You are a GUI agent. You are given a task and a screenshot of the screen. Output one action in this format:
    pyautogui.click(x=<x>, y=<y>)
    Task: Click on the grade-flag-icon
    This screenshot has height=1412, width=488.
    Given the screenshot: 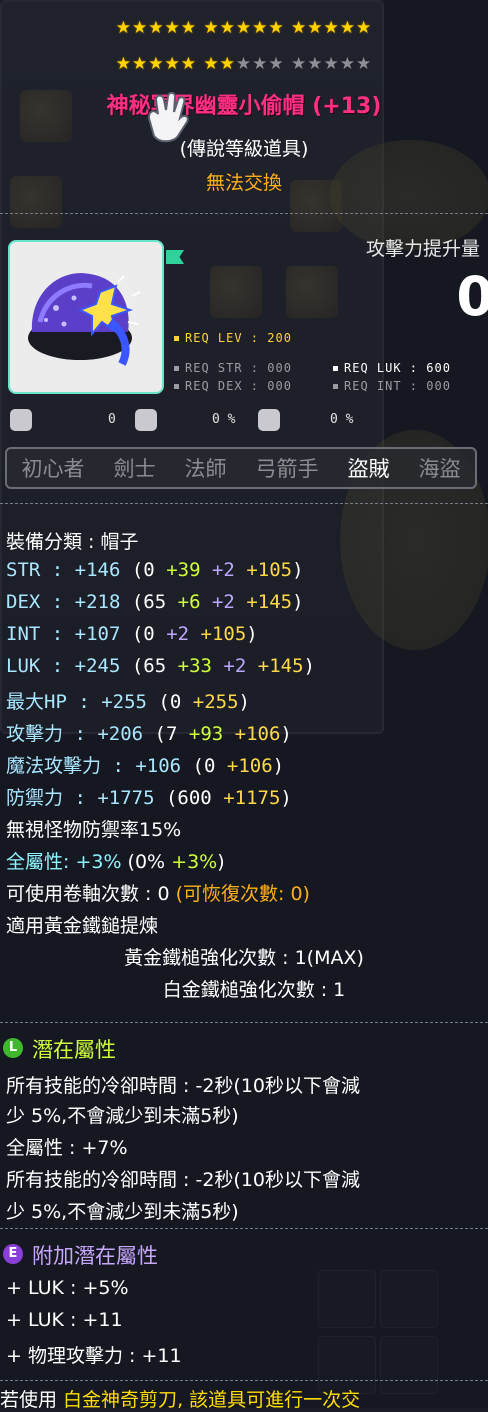 What is the action you would take?
    pyautogui.click(x=175, y=257)
    